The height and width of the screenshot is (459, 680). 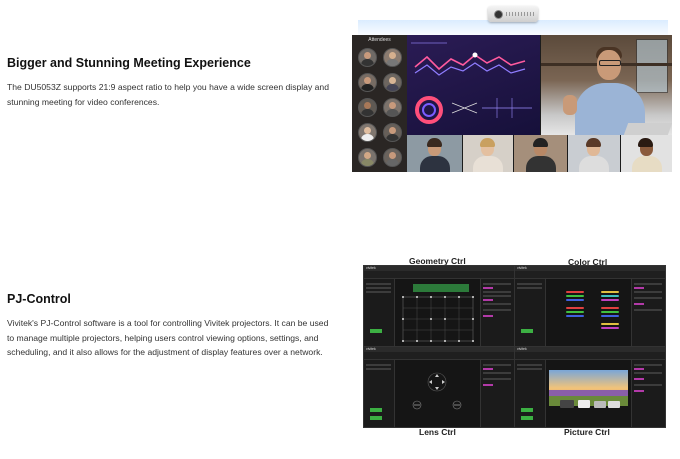 I want to click on lens-shift-control, so click(x=437, y=391).